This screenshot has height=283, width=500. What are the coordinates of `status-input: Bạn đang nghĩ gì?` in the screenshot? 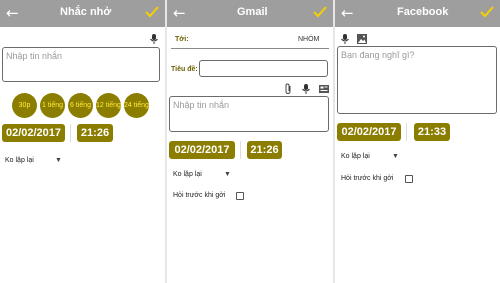 It's located at (417, 80).